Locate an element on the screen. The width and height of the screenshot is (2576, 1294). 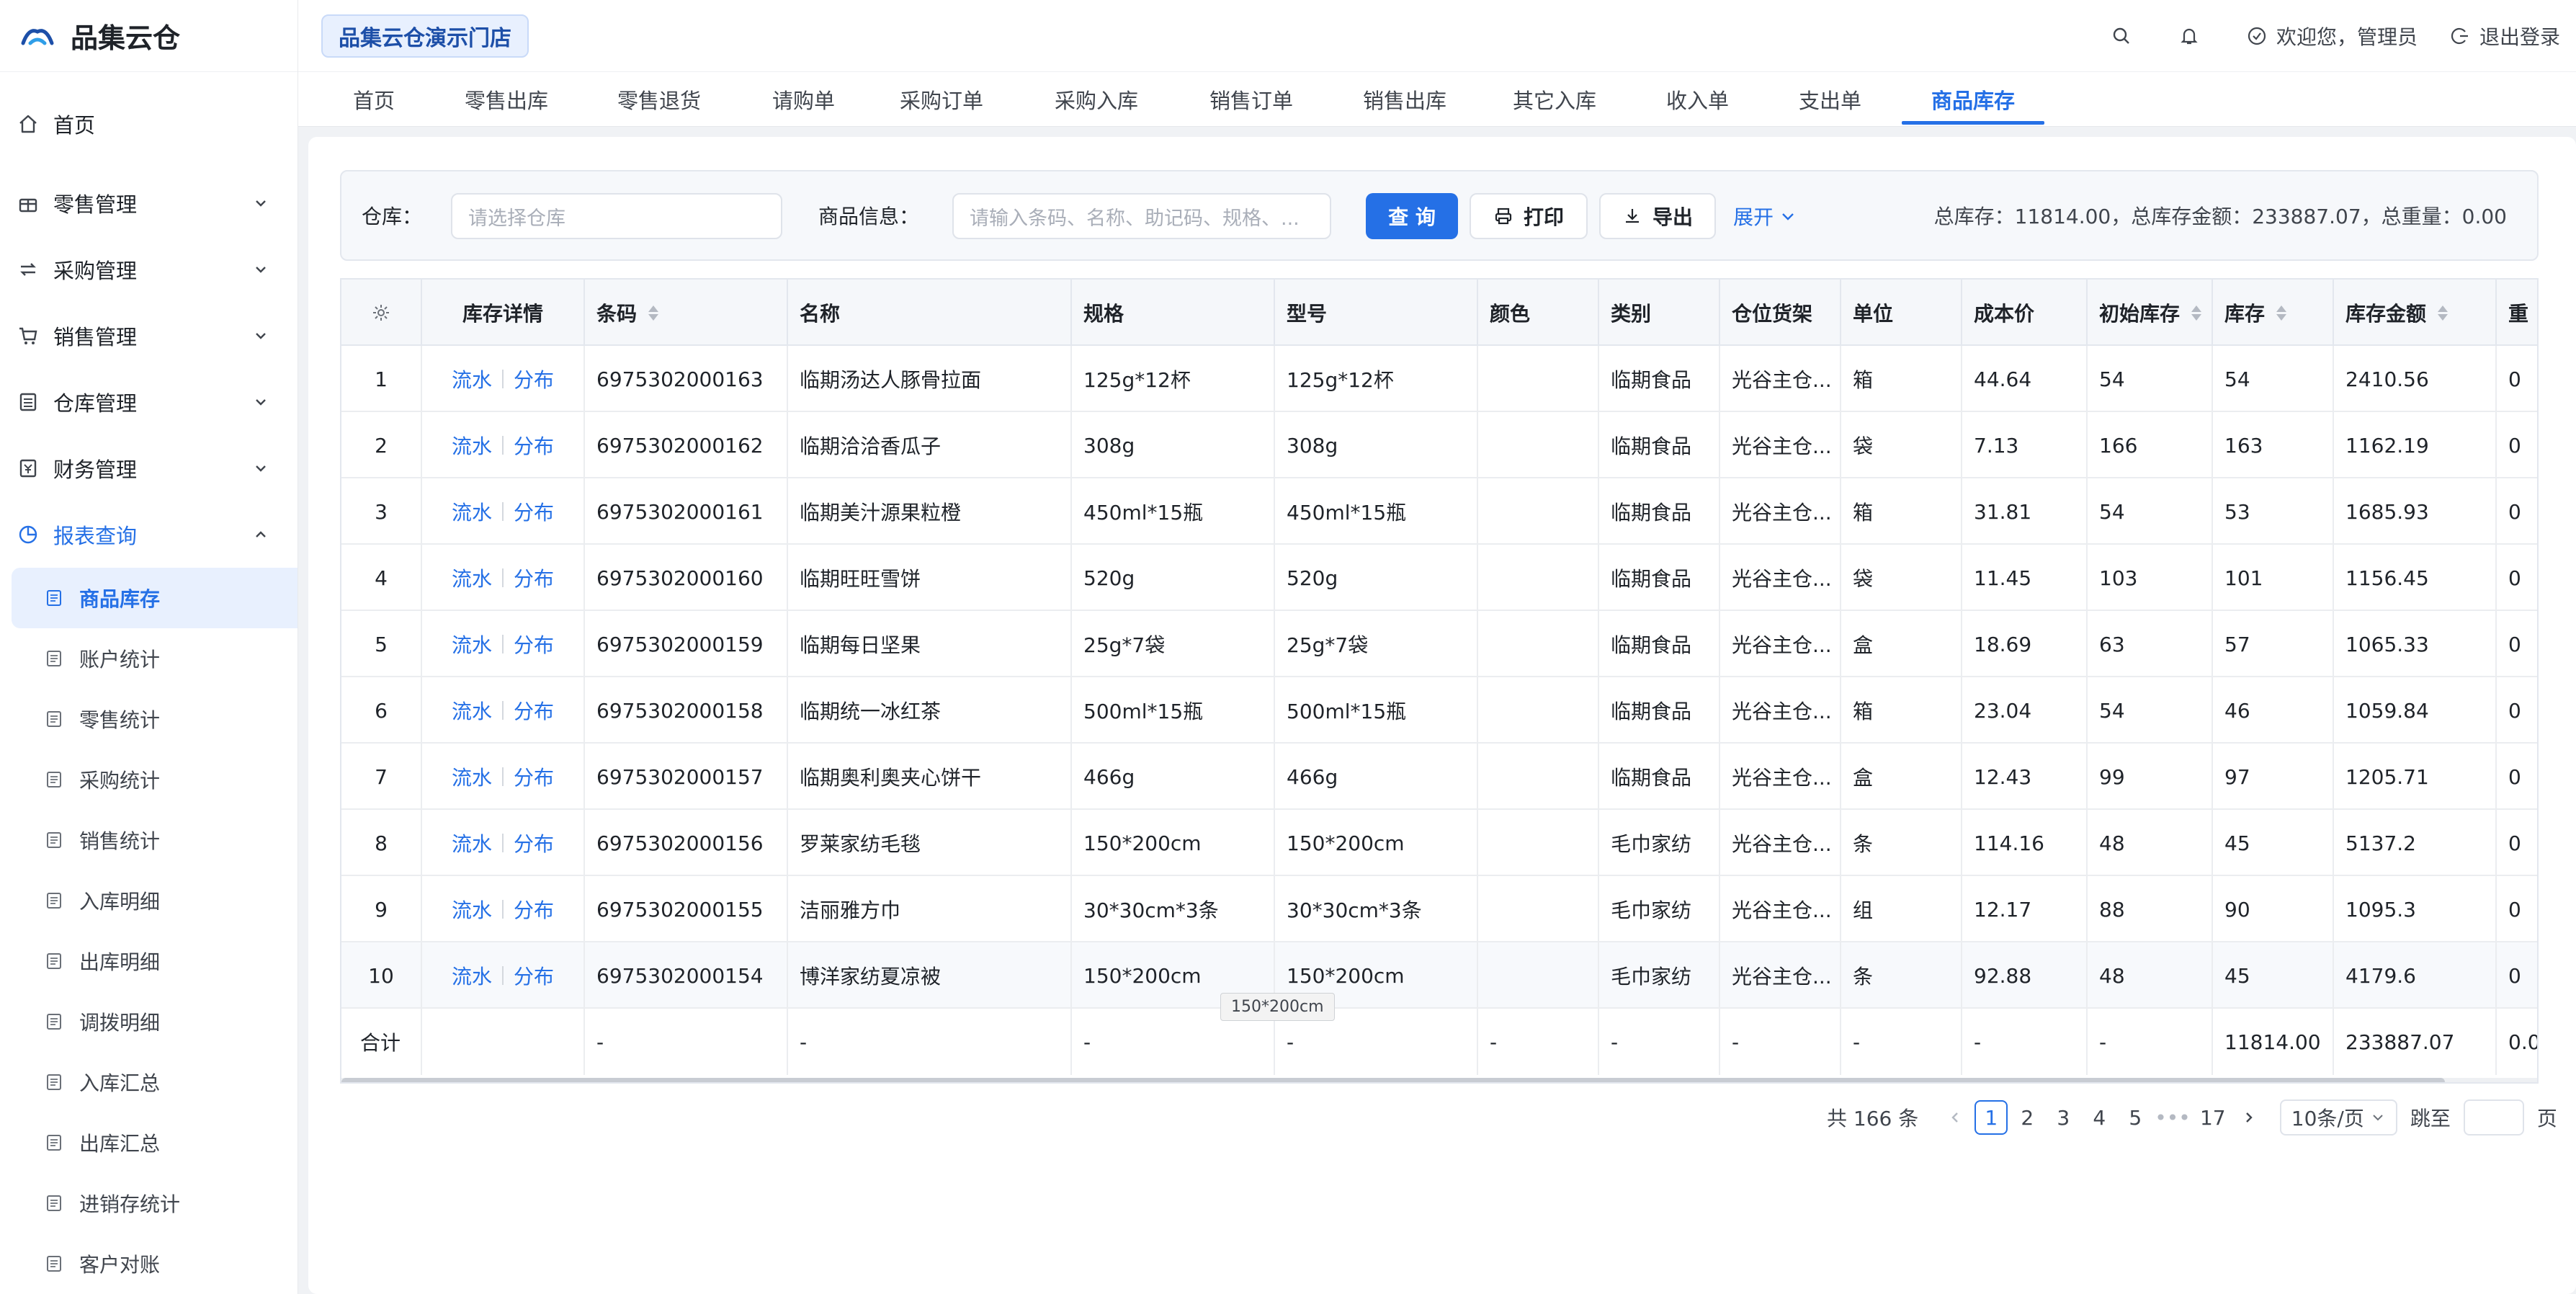
sidebar-item-report: 入库汇总 is located at coordinates (149, 1082).